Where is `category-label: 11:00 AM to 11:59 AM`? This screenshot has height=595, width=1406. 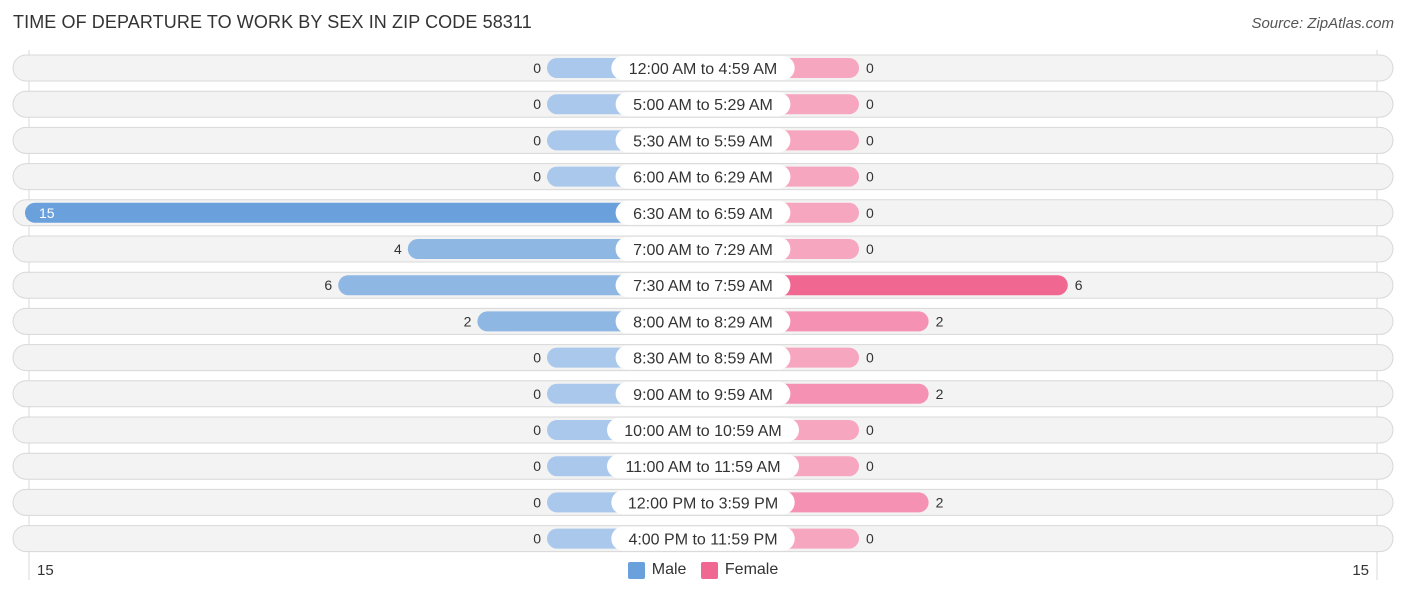 category-label: 11:00 AM to 11:59 AM is located at coordinates (702, 467).